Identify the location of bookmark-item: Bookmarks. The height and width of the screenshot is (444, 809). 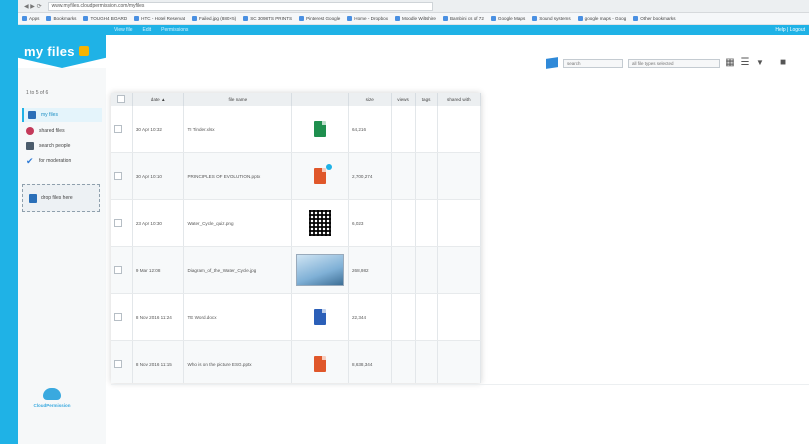
(61, 18).